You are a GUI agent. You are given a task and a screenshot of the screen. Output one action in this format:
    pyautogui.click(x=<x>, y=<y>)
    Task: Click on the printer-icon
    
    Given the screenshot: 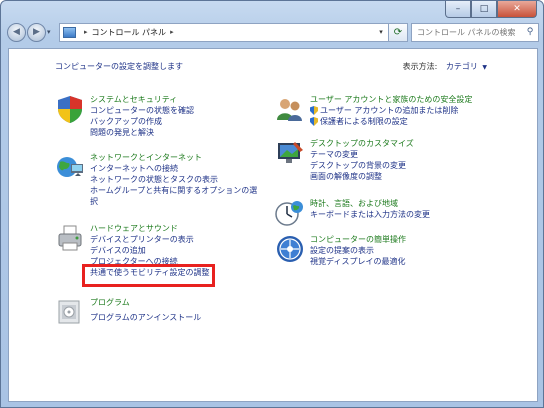 What is the action you would take?
    pyautogui.click(x=70, y=238)
    